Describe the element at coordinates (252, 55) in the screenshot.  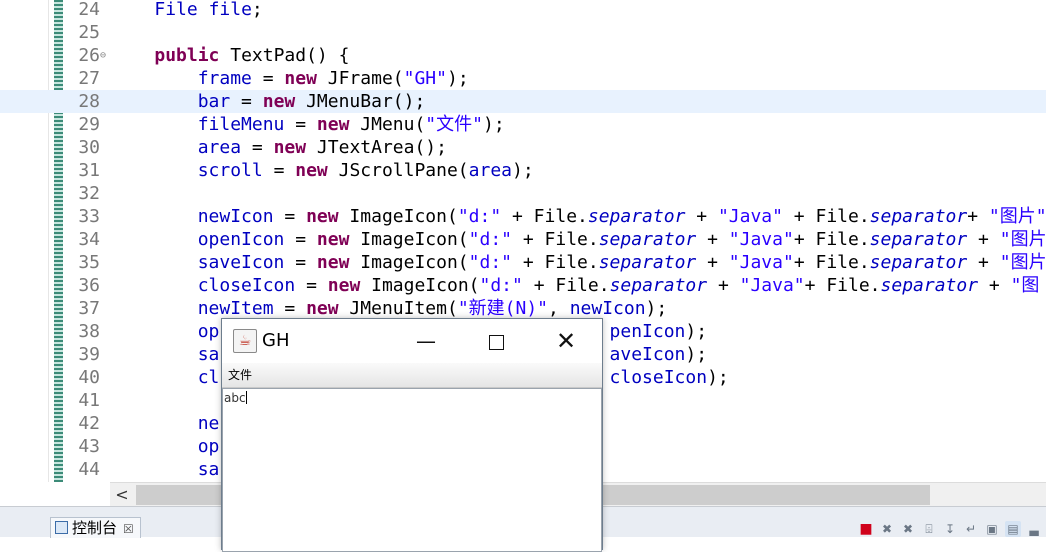
I see `code-text: public TextPad() {` at that location.